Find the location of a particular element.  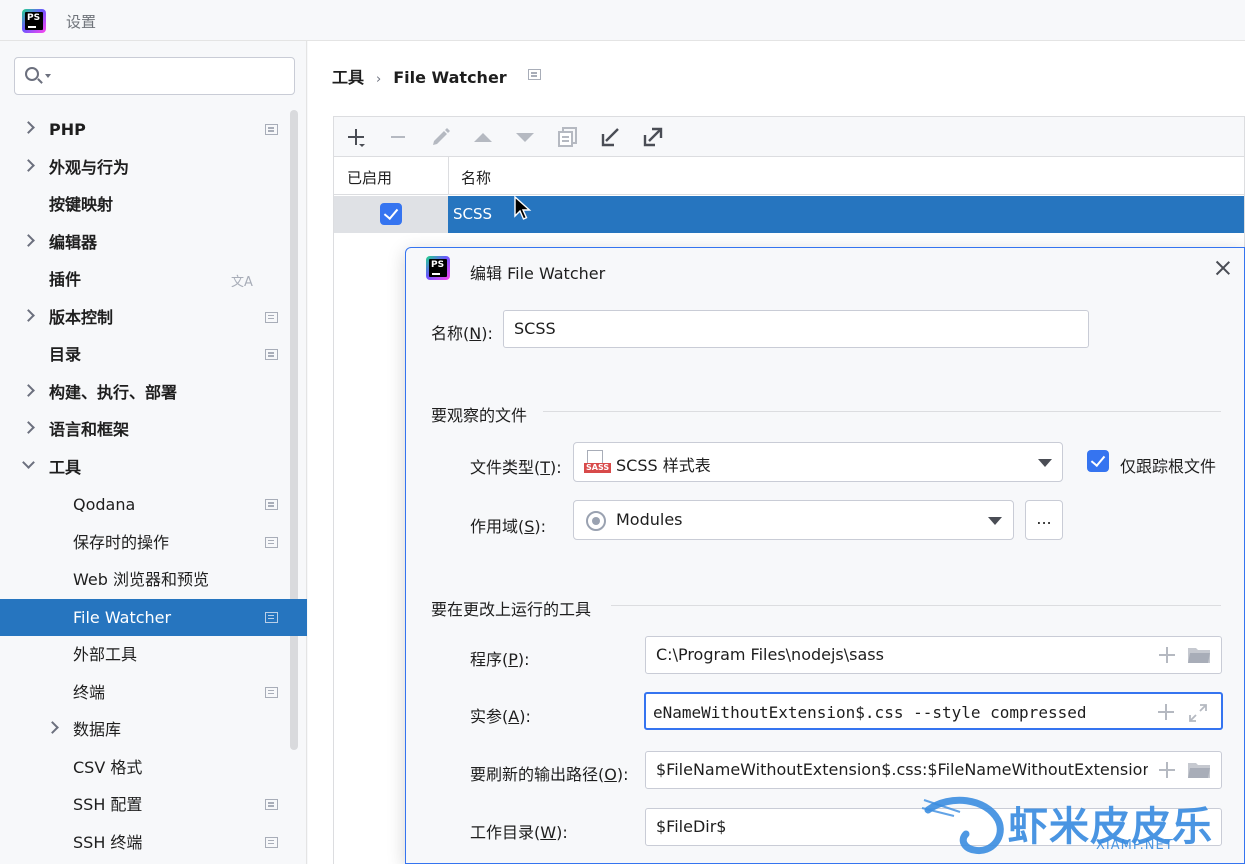

output-label: 要刷新的输出路径(O): is located at coordinates (549, 774).